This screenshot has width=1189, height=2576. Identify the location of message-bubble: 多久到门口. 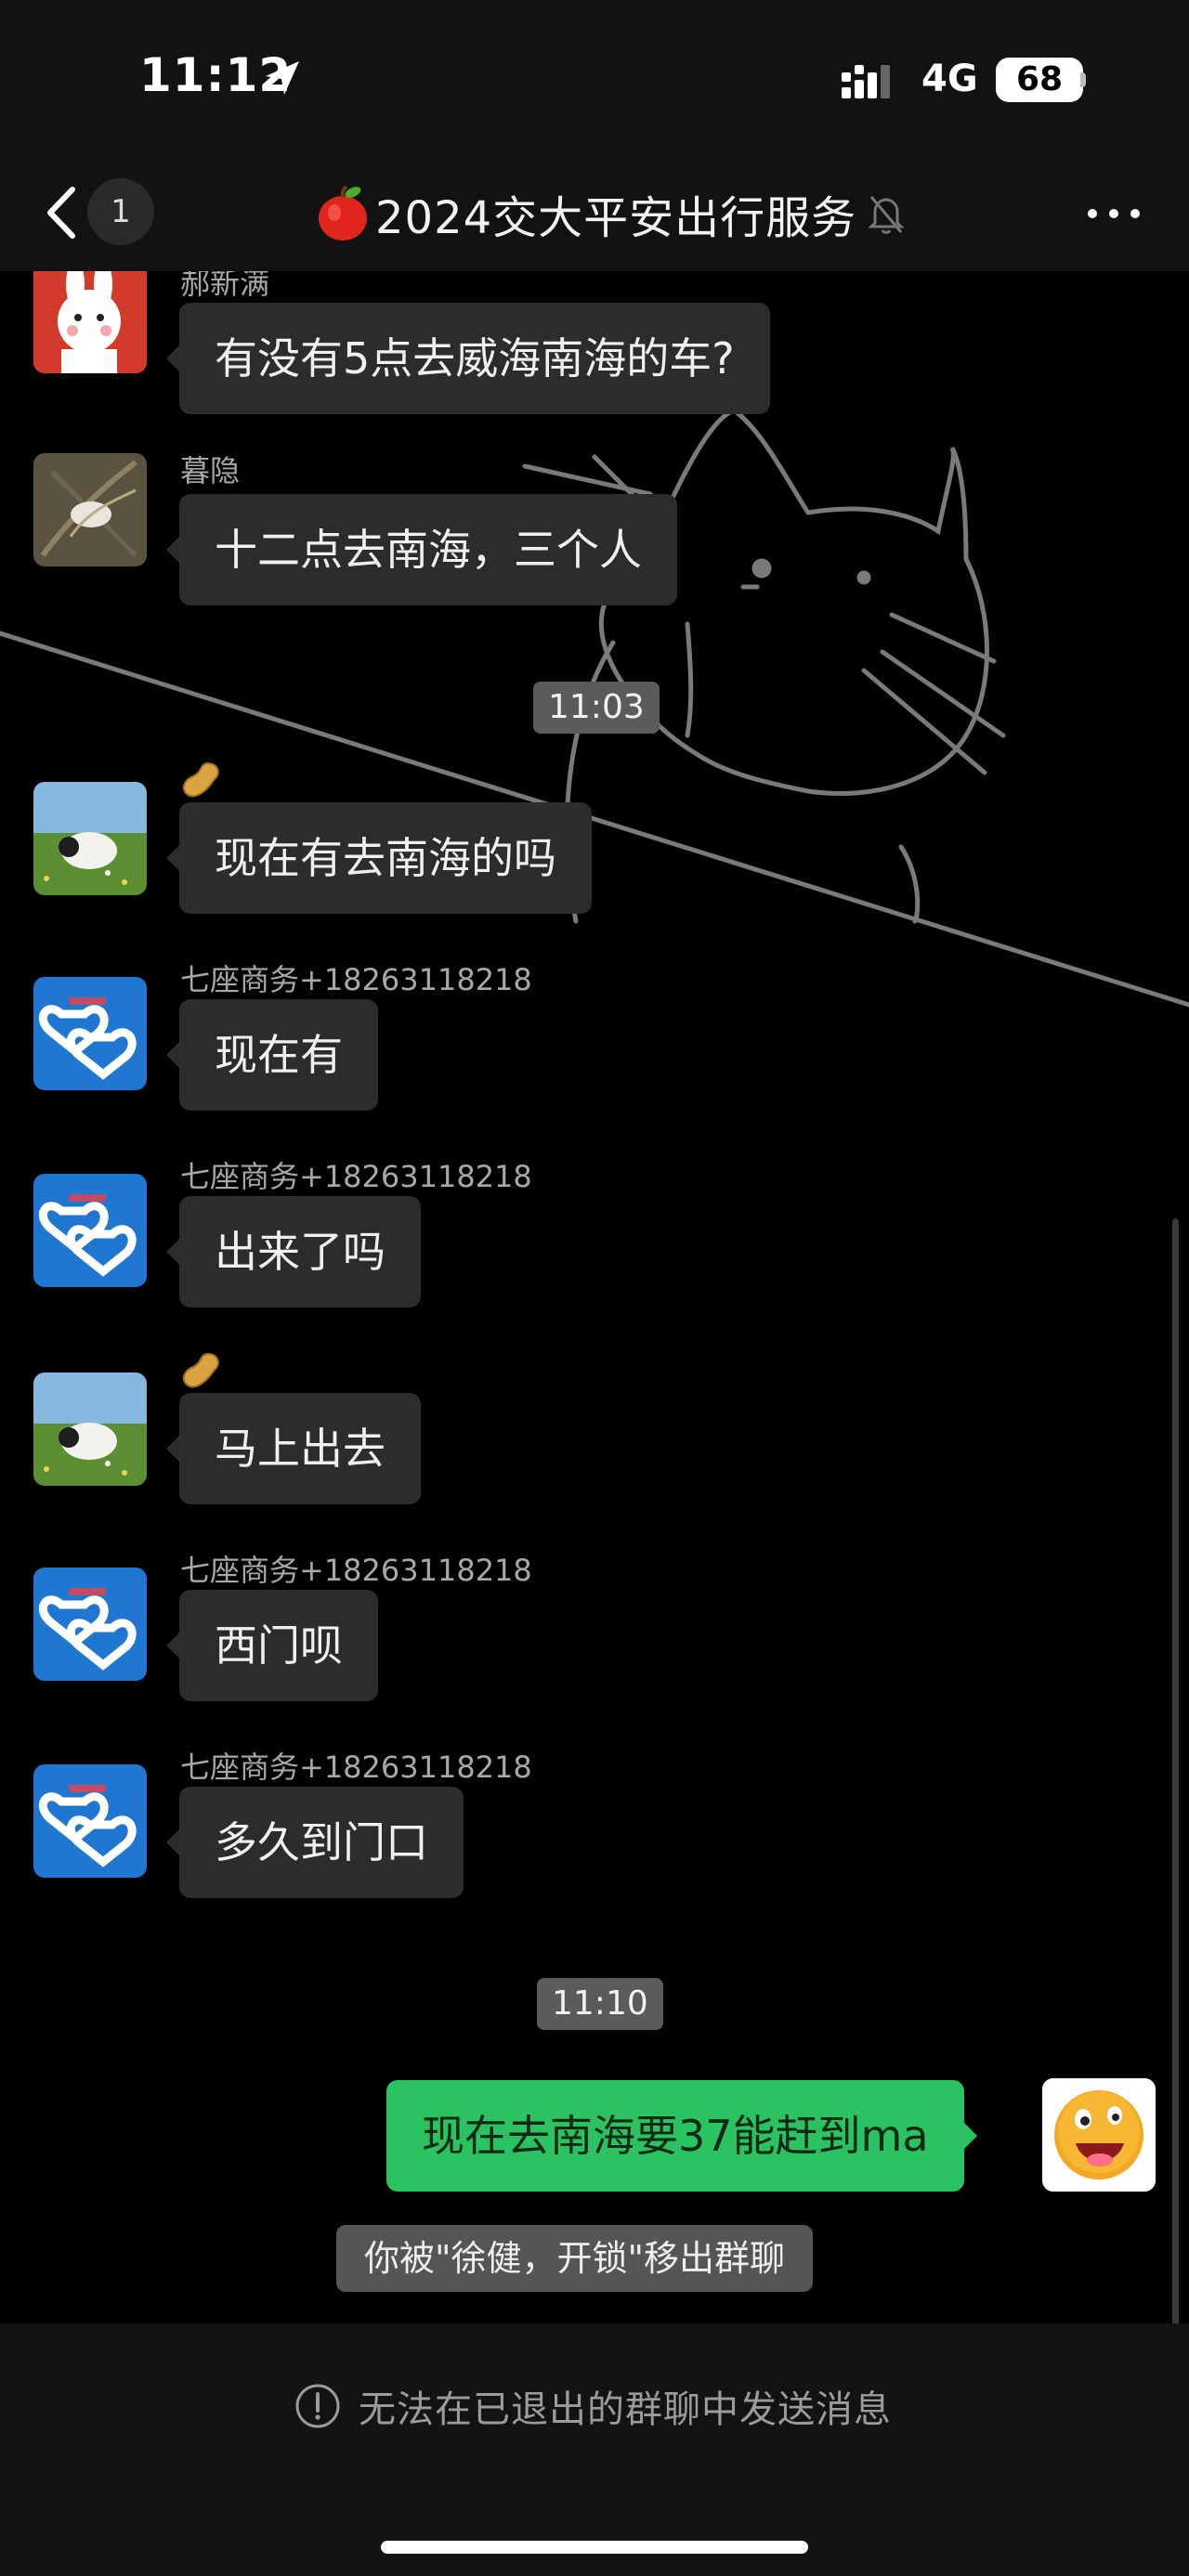
(315, 1843).